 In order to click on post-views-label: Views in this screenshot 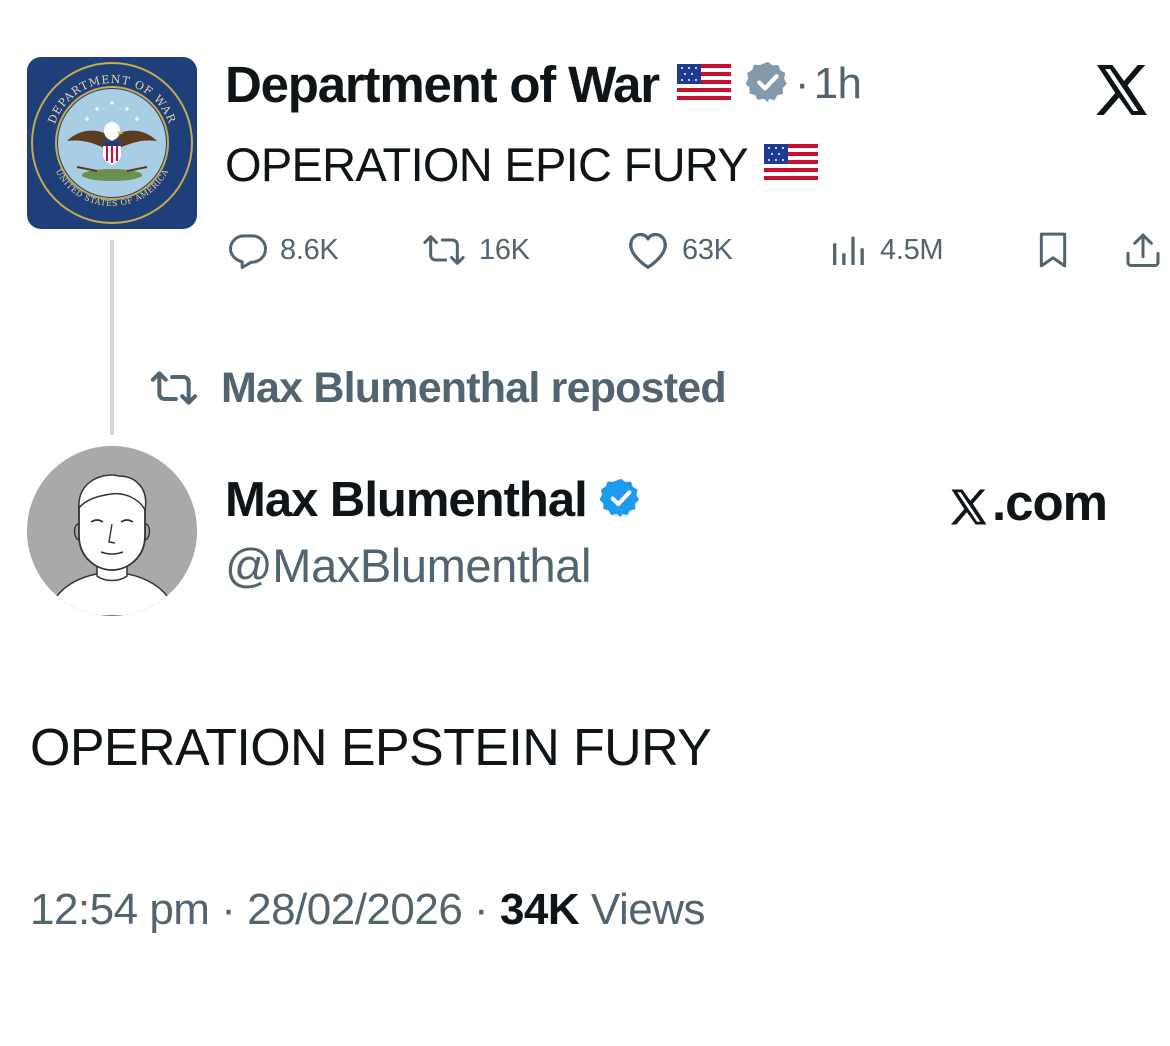, I will do `click(648, 909)`.